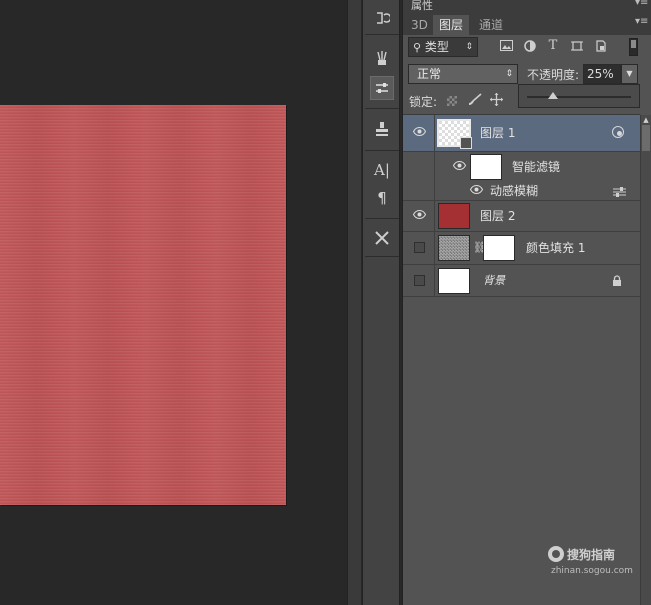 The height and width of the screenshot is (605, 651). What do you see at coordinates (354, 302) in the screenshot?
I see `canvas-scrollbar` at bounding box center [354, 302].